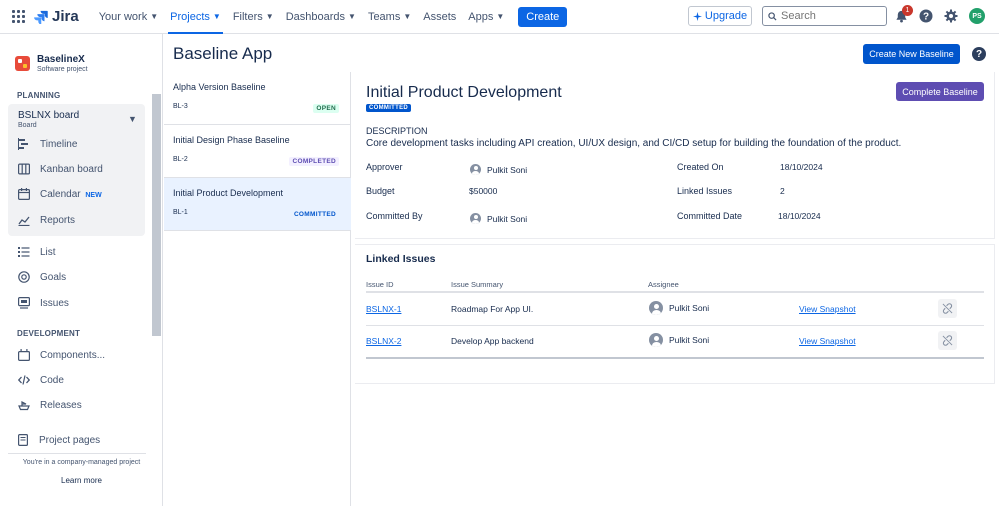 The height and width of the screenshot is (506, 999). I want to click on committed-date-value: 18/10/2024, so click(799, 216).